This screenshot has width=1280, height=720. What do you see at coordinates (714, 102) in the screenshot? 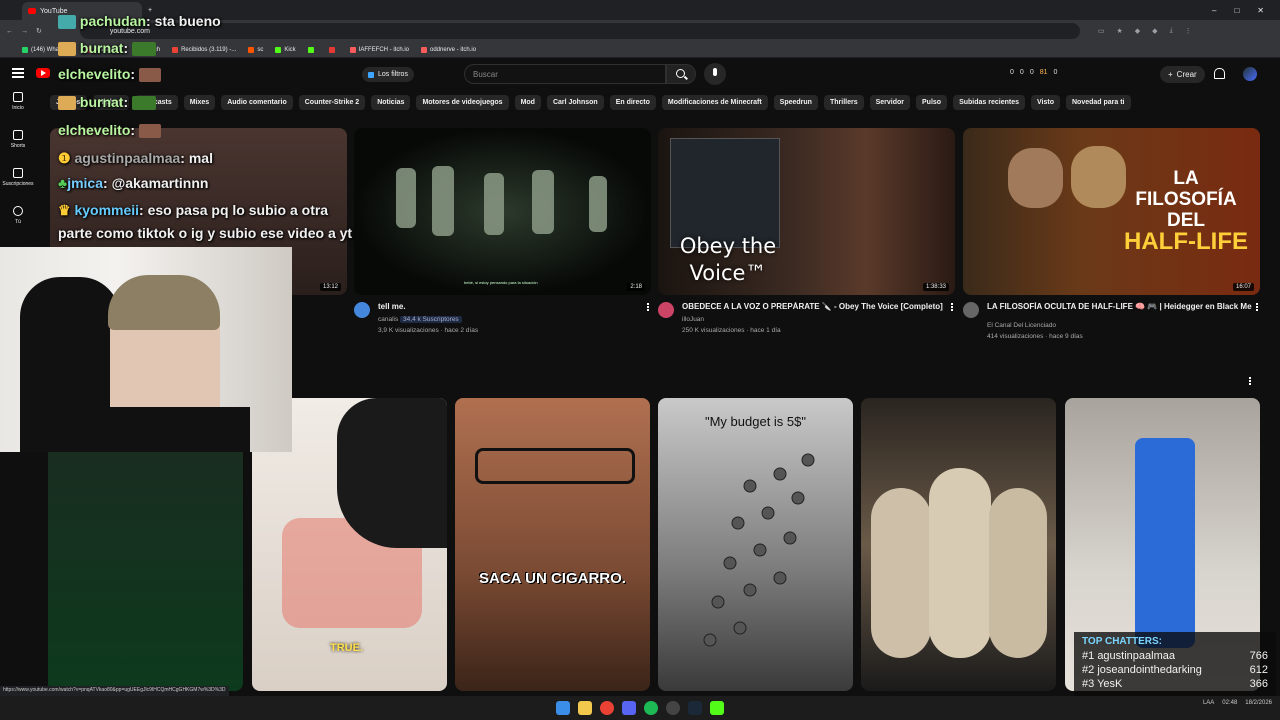
I see `chip: Modificaciones de Minecraft` at bounding box center [714, 102].